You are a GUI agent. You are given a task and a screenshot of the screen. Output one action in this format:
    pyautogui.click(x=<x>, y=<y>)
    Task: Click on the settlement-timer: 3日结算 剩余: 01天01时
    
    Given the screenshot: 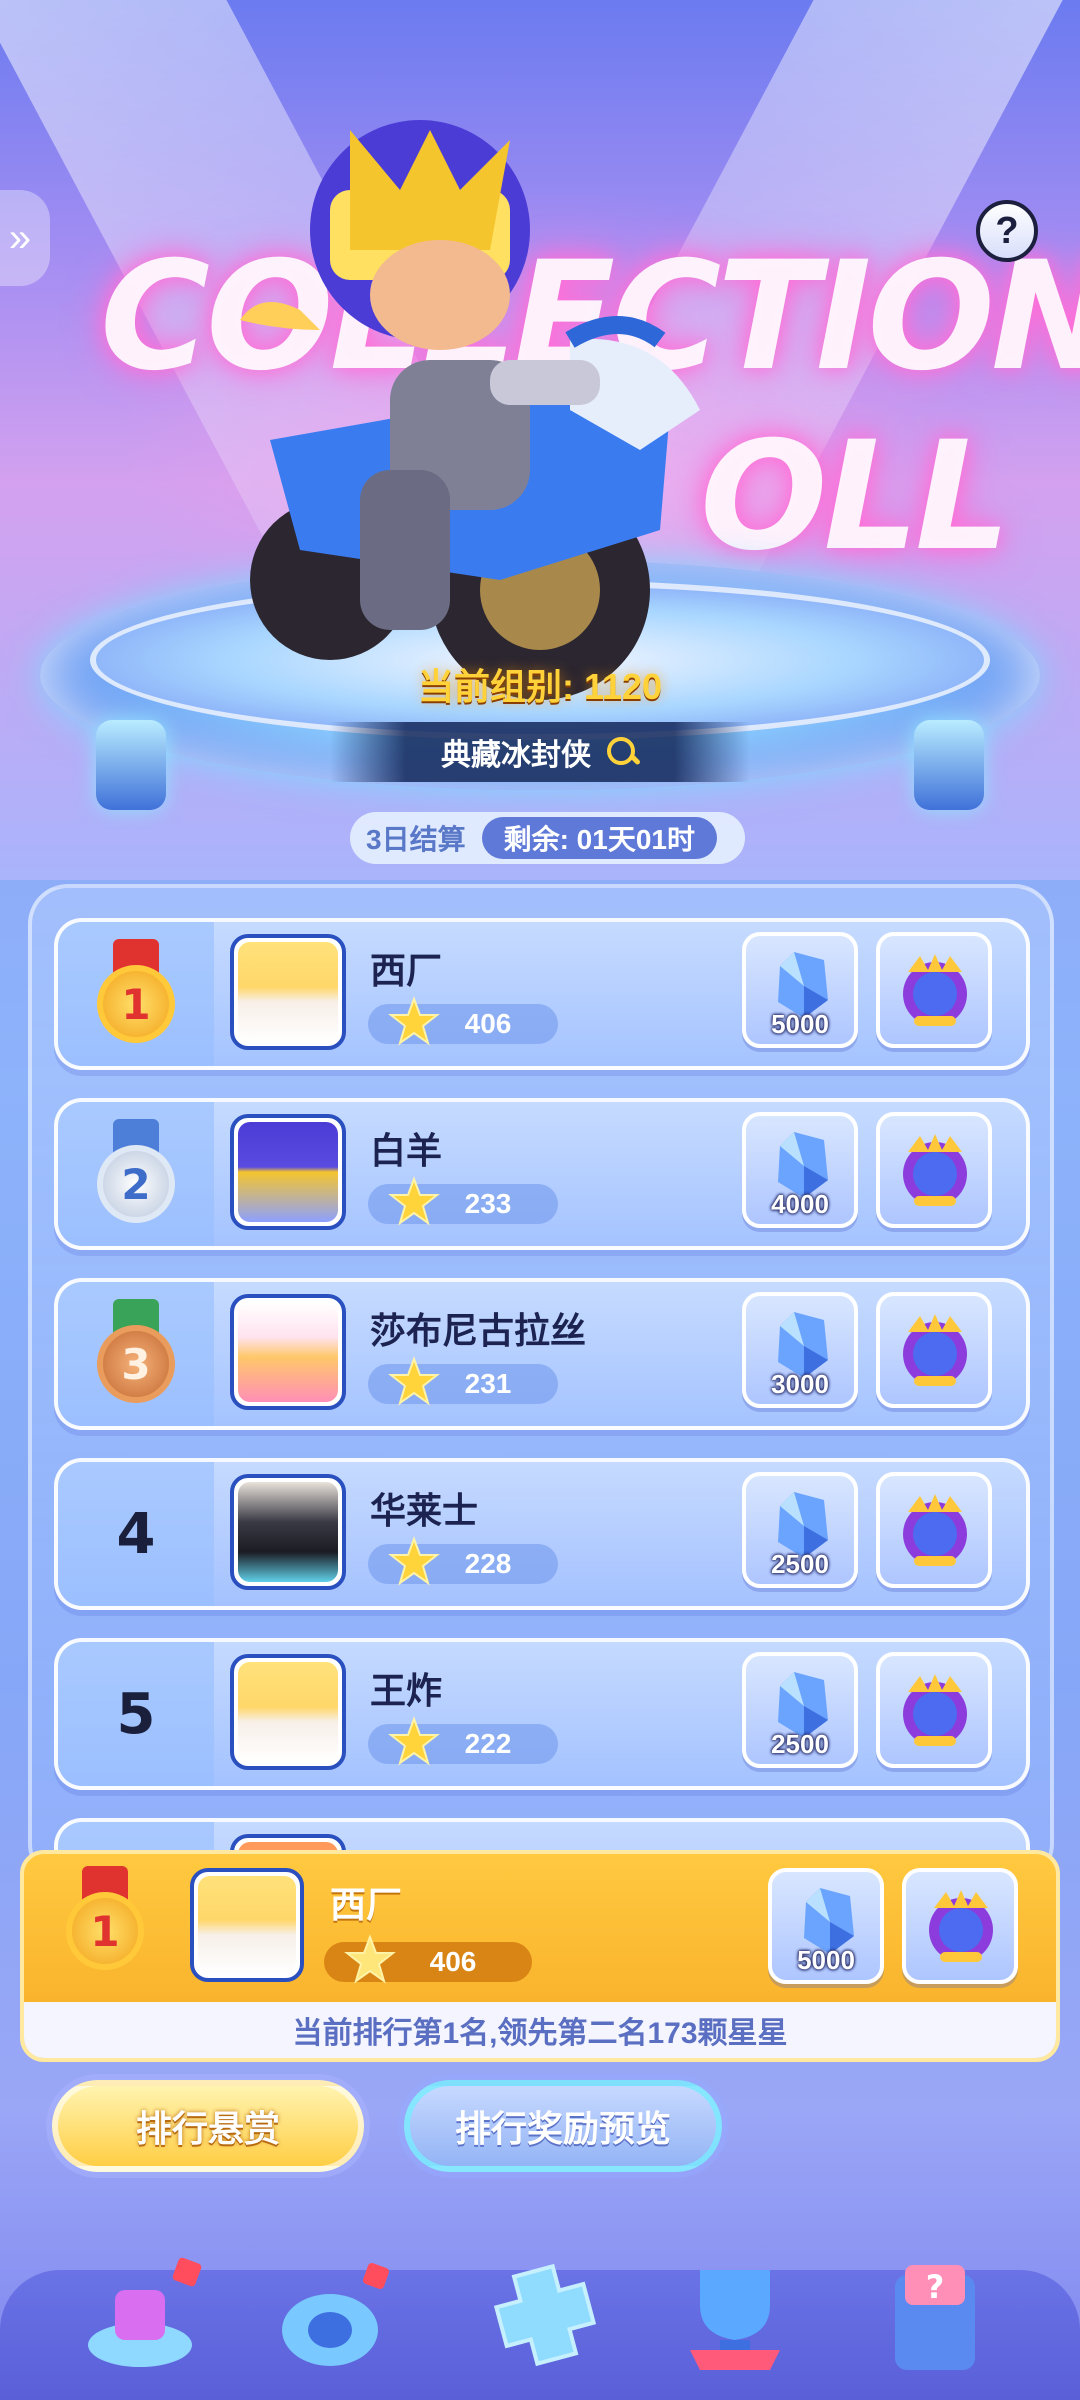 What is the action you would take?
    pyautogui.click(x=547, y=838)
    